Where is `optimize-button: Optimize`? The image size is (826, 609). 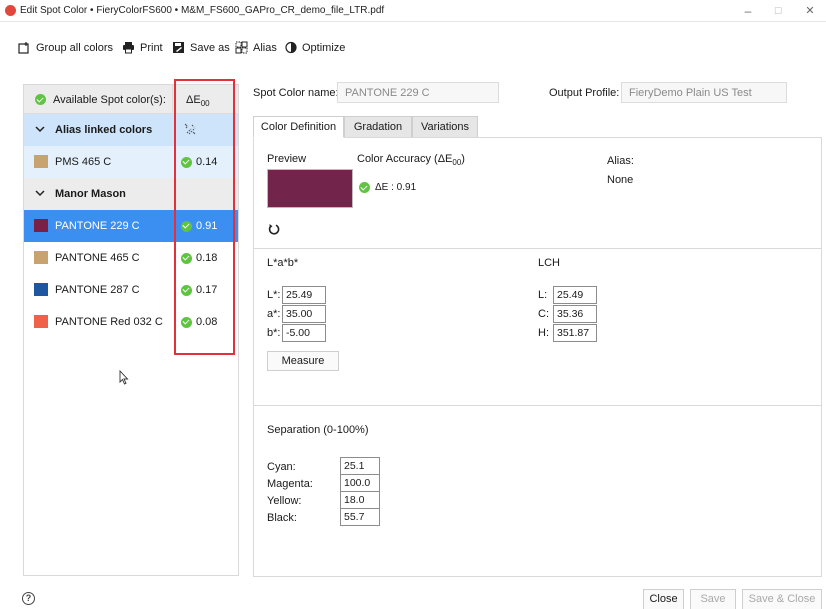
optimize-button: Optimize is located at coordinates (315, 47).